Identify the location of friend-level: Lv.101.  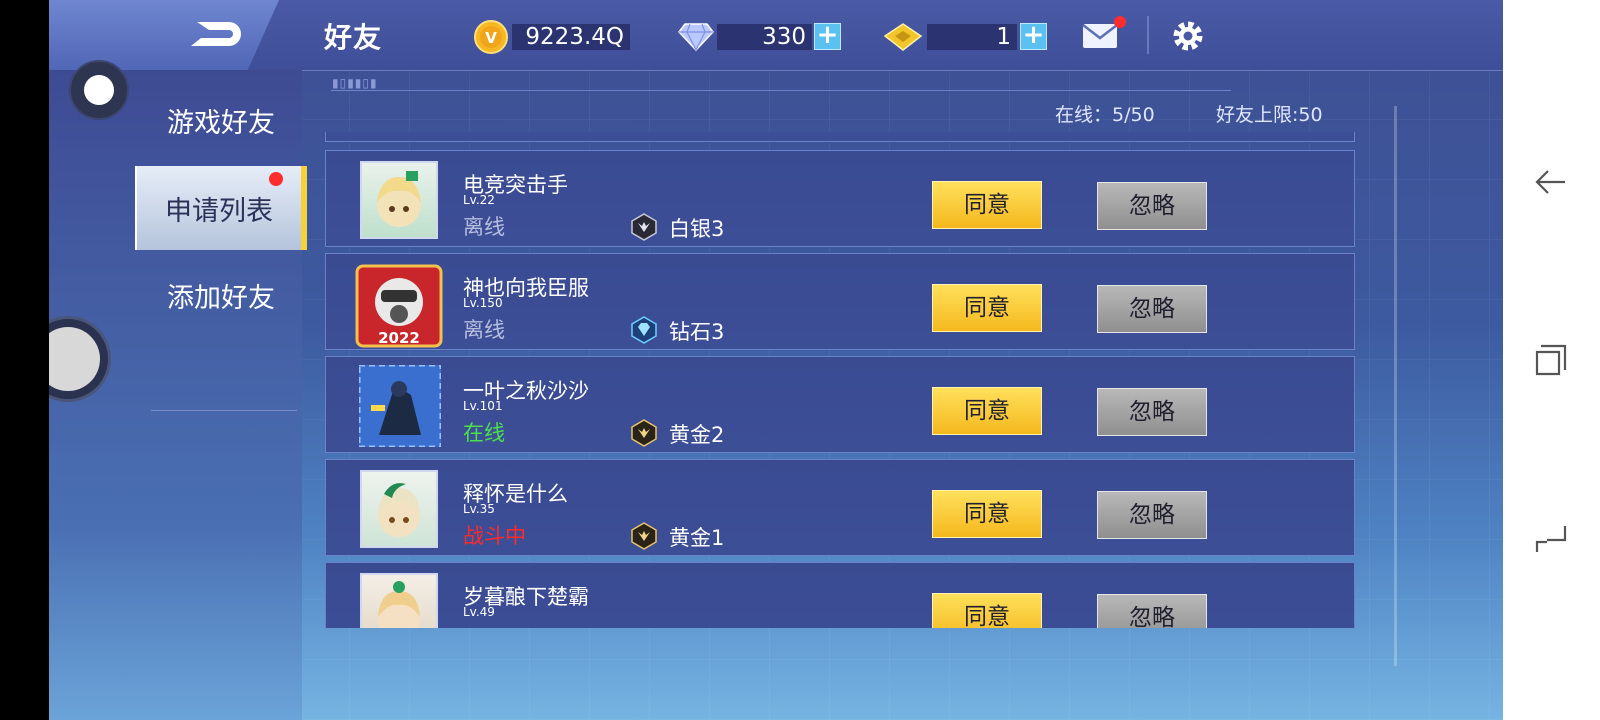
(483, 406).